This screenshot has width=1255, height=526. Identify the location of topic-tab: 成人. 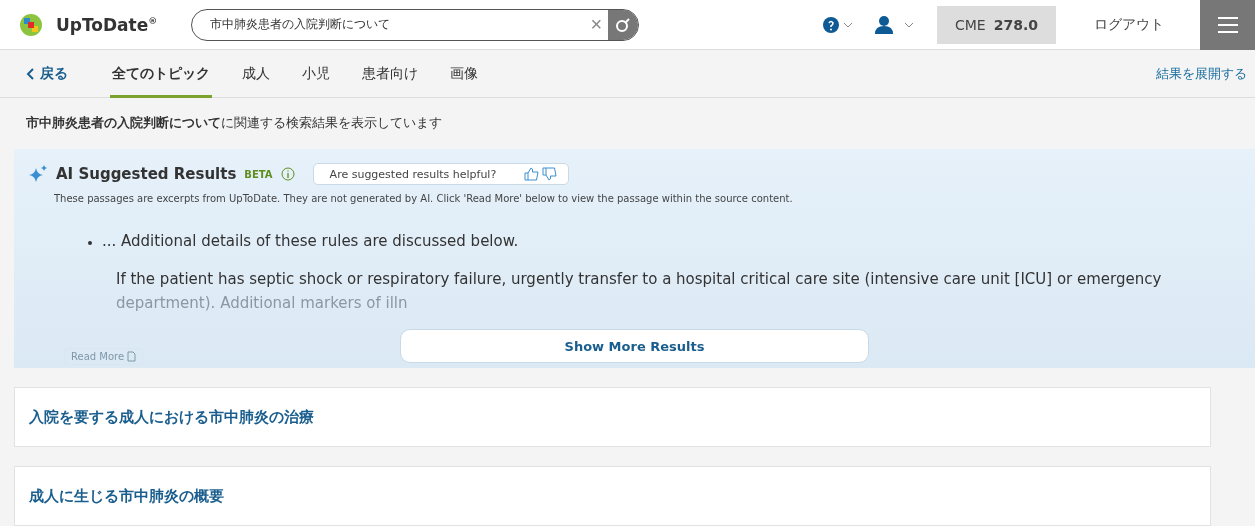
(256, 73).